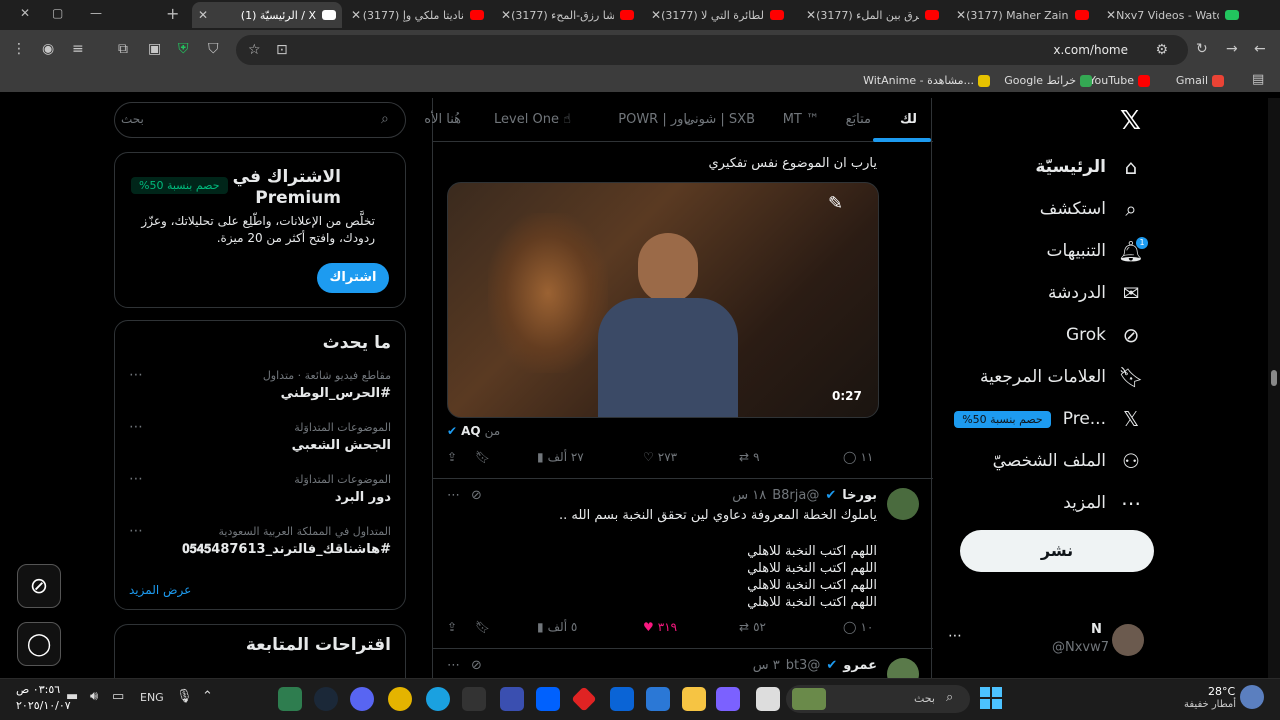 The width and height of the screenshot is (1280, 720). Describe the element at coordinates (473, 431) in the screenshot. I see `video-source: من AQ ✔` at that location.